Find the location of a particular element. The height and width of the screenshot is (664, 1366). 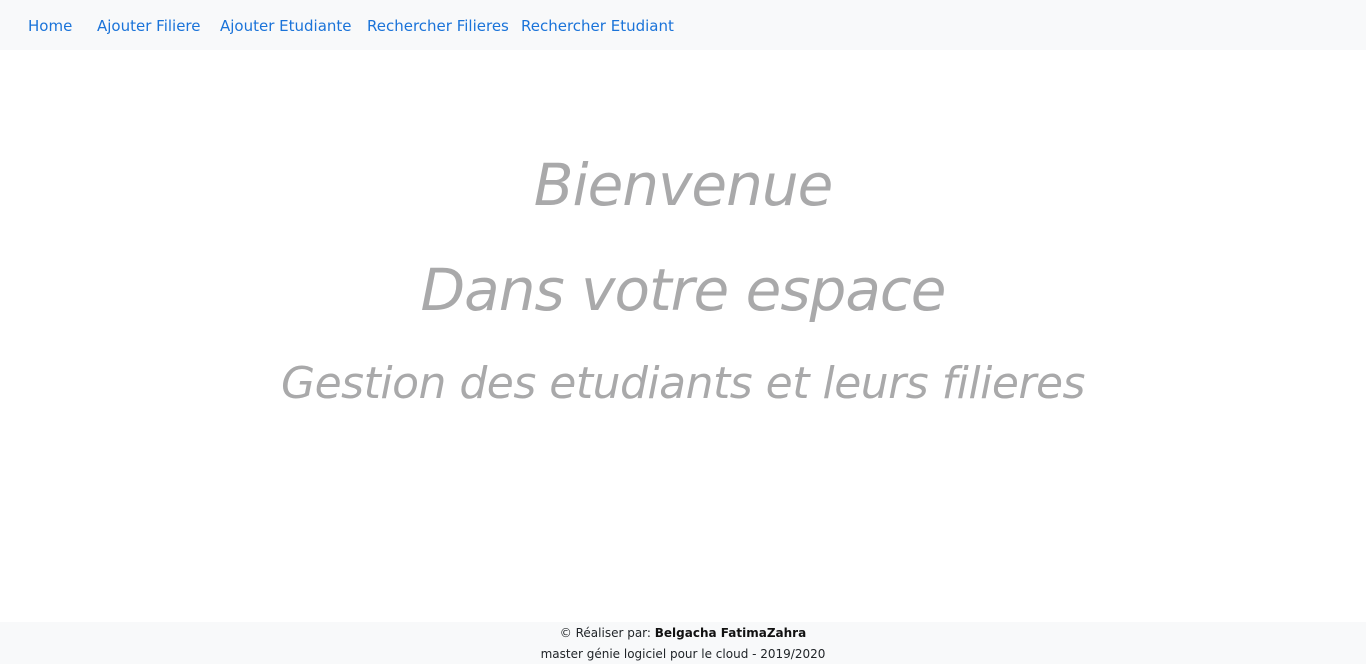

footer-credit-prefix: © Réaliser par: is located at coordinates (605, 633).